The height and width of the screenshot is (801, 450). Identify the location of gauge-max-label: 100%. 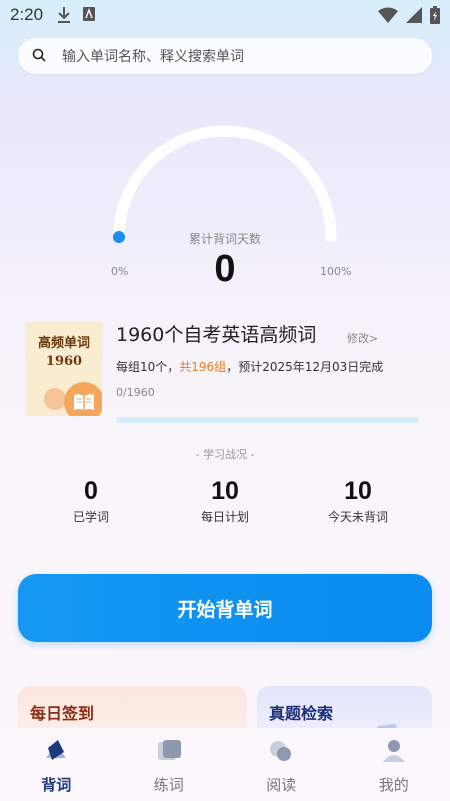
(336, 271).